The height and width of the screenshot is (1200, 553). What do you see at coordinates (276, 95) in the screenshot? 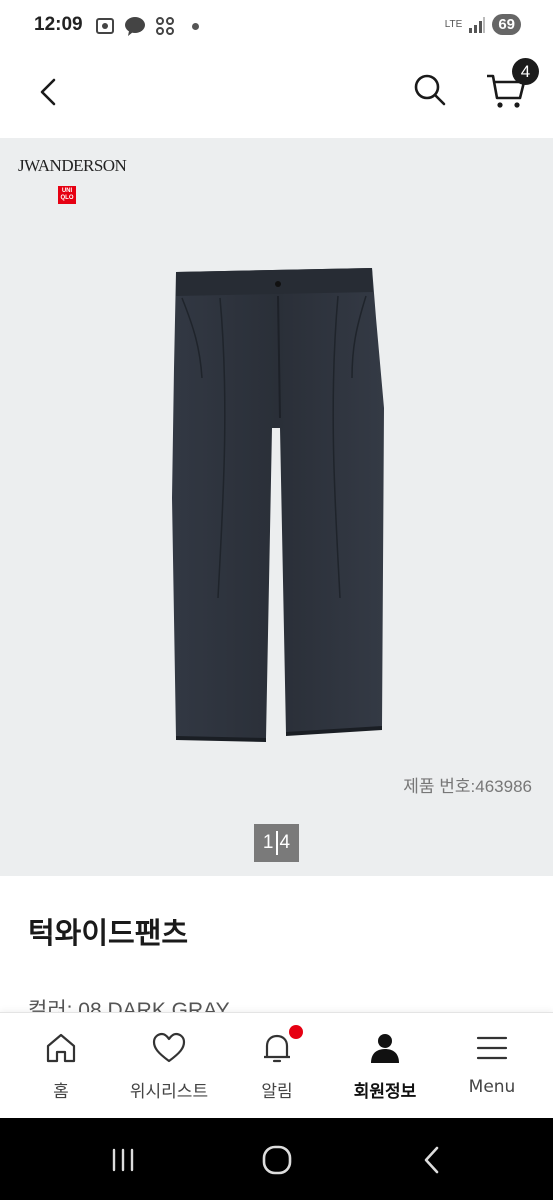
I see `app-header: 4` at bounding box center [276, 95].